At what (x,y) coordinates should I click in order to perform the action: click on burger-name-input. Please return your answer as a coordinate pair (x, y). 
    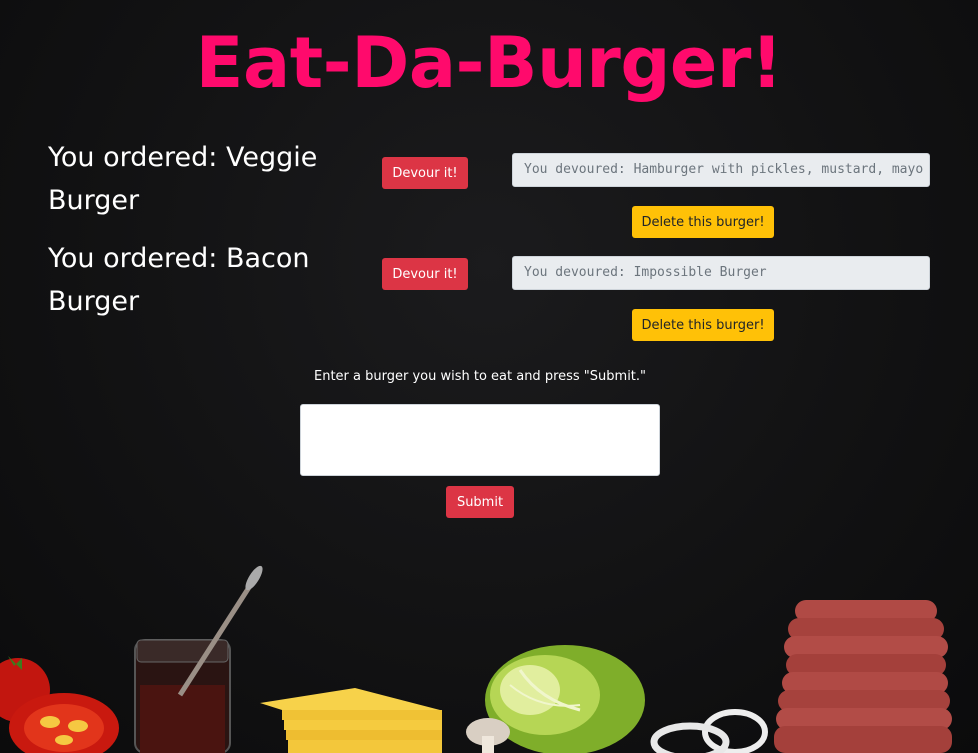
    Looking at the image, I should click on (480, 440).